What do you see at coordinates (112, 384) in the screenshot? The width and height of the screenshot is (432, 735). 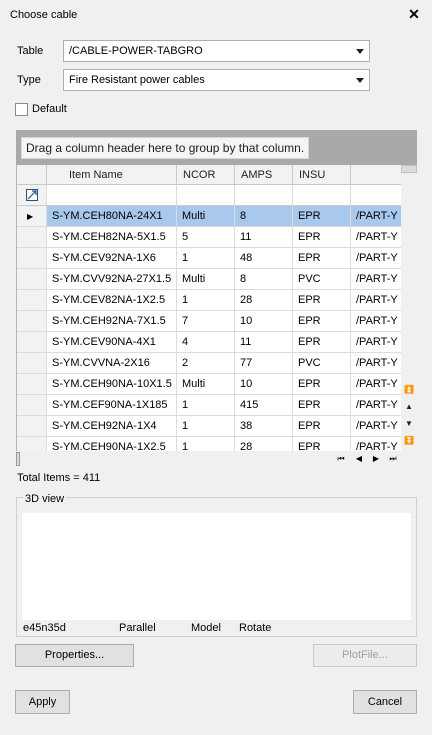 I see `table-cell: S-YM.CEH90NA-10X1.5` at bounding box center [112, 384].